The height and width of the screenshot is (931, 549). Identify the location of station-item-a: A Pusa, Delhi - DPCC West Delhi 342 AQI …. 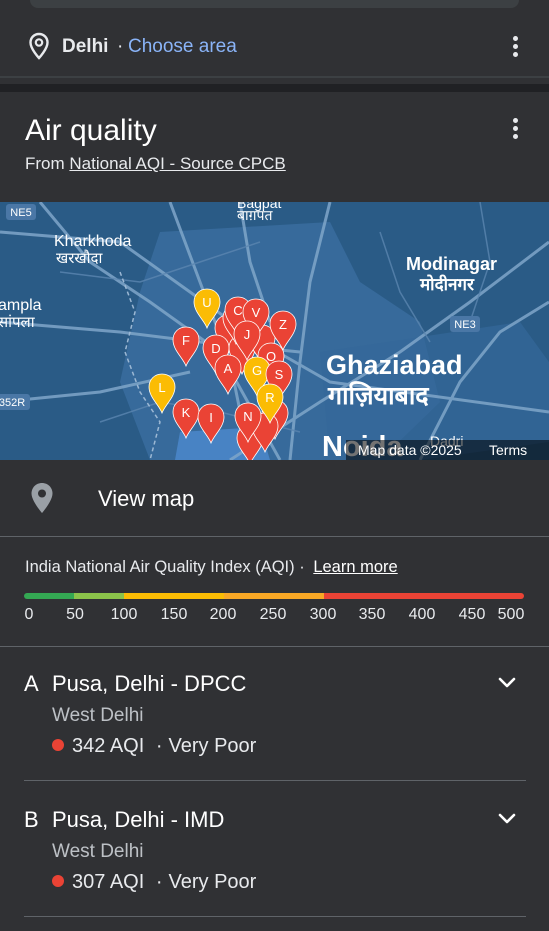
(274, 731).